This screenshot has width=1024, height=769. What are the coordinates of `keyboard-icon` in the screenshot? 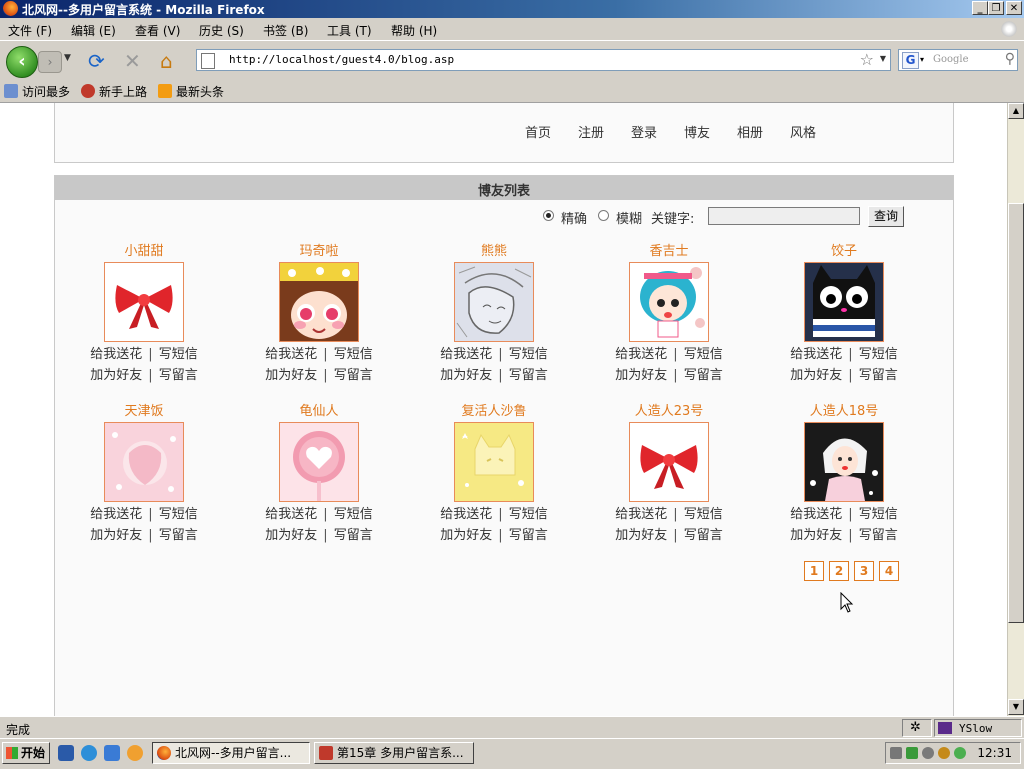 It's located at (896, 753).